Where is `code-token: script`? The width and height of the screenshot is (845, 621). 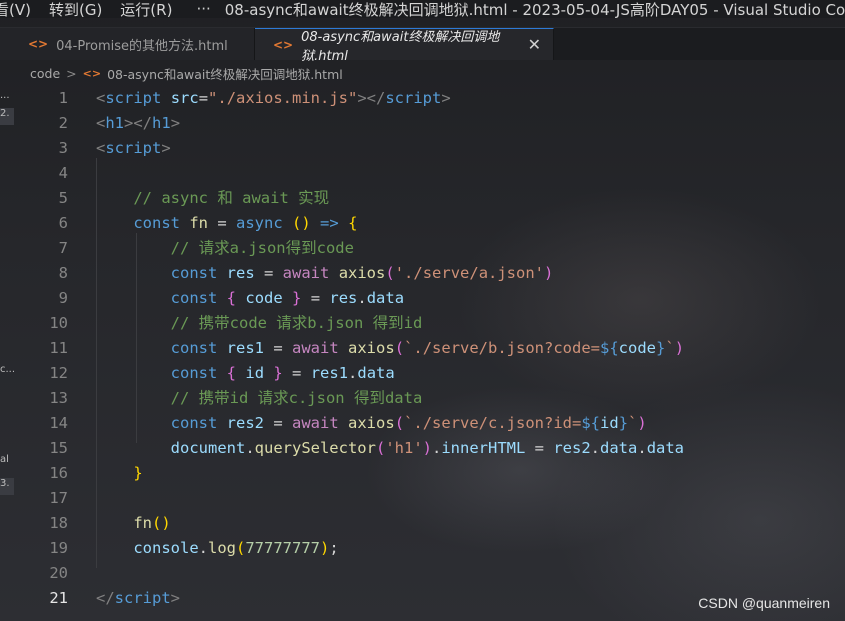
code-token: script is located at coordinates (413, 98).